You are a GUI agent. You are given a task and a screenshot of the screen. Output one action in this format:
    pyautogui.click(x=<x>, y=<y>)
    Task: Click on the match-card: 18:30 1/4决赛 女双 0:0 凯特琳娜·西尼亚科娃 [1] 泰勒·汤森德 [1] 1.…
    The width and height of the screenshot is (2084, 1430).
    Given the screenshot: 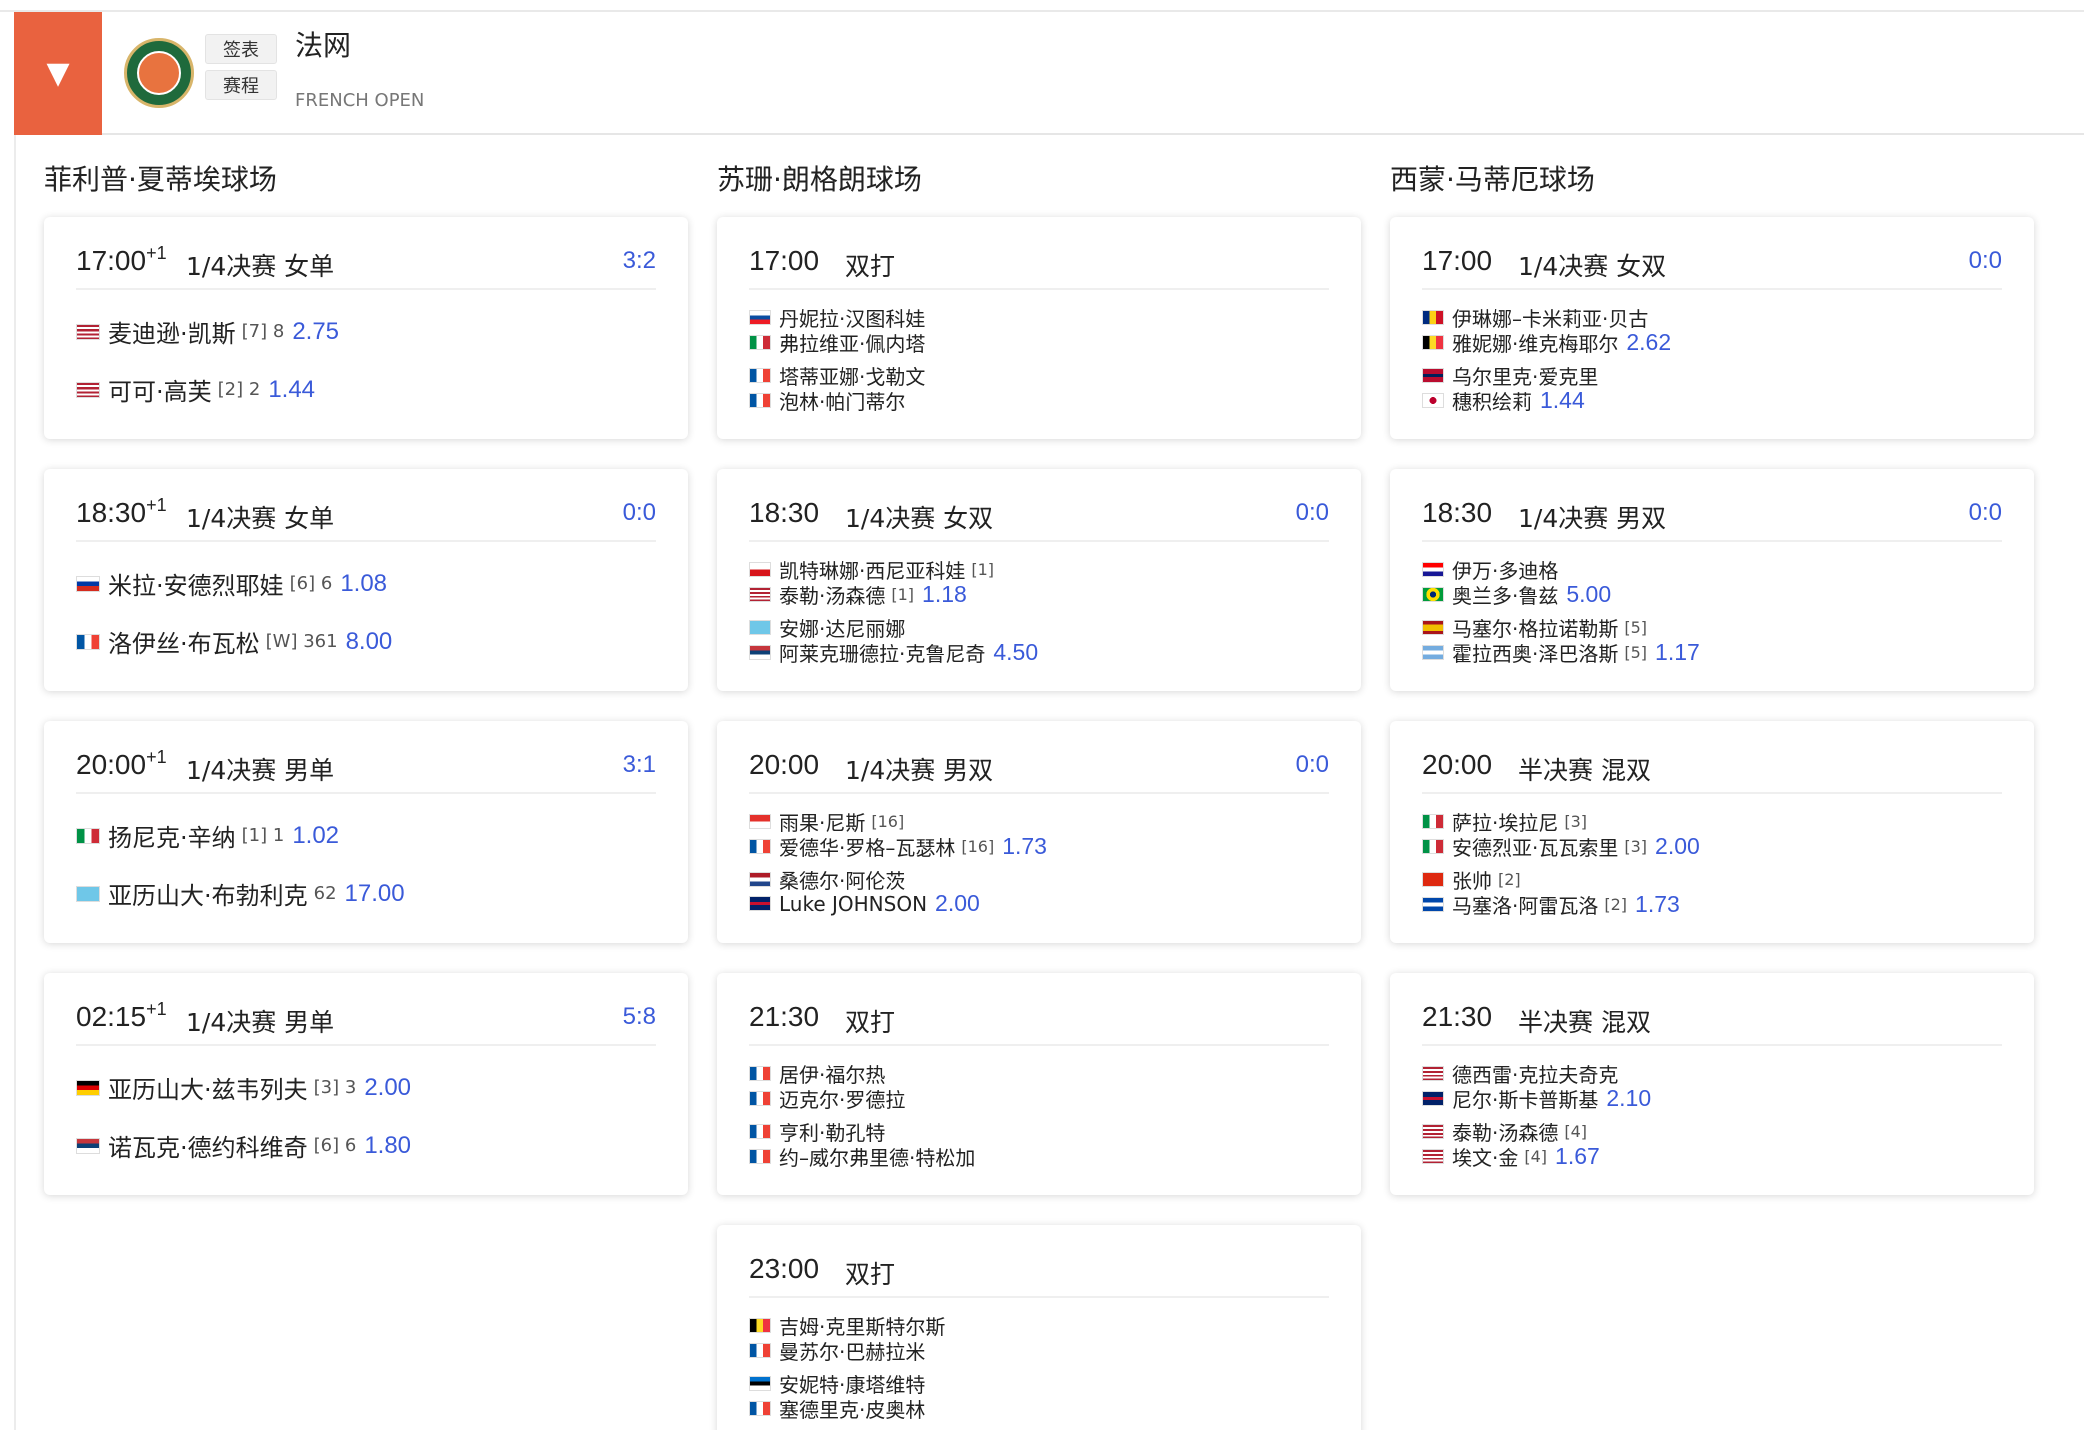 What is the action you would take?
    pyautogui.click(x=1039, y=580)
    